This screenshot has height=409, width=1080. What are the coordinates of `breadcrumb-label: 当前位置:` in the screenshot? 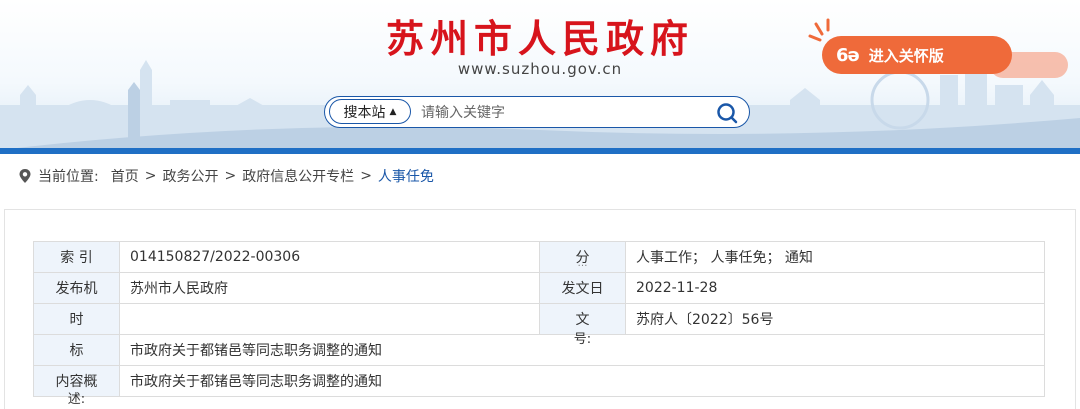 It's located at (68, 177).